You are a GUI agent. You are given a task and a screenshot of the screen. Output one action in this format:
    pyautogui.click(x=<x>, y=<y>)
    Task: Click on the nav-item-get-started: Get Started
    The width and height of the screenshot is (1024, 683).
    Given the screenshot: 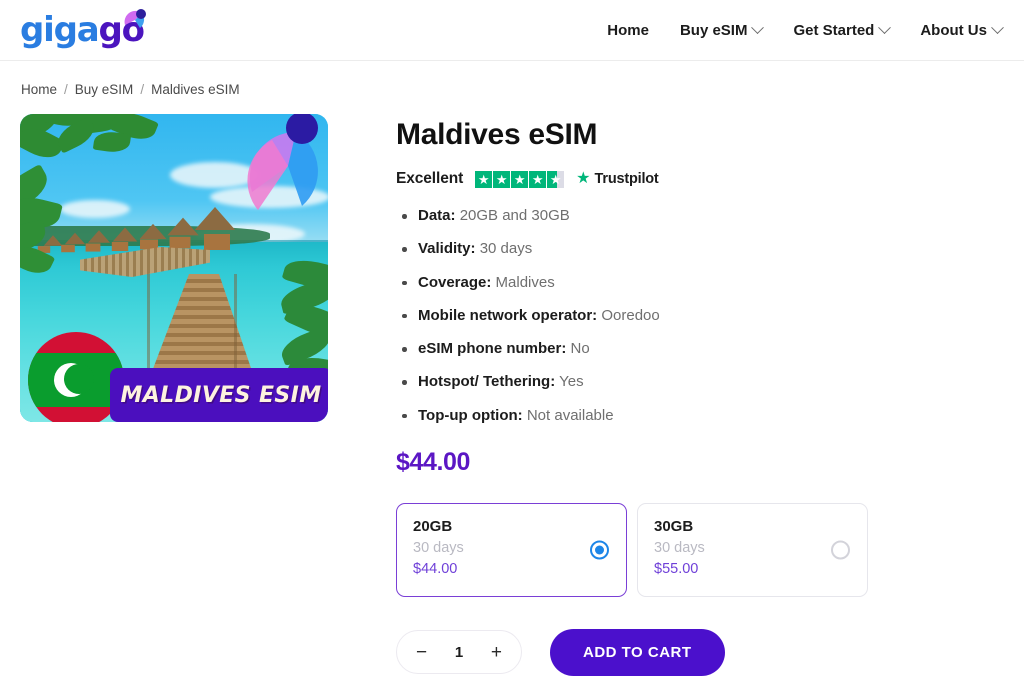 What is the action you would take?
    pyautogui.click(x=842, y=29)
    